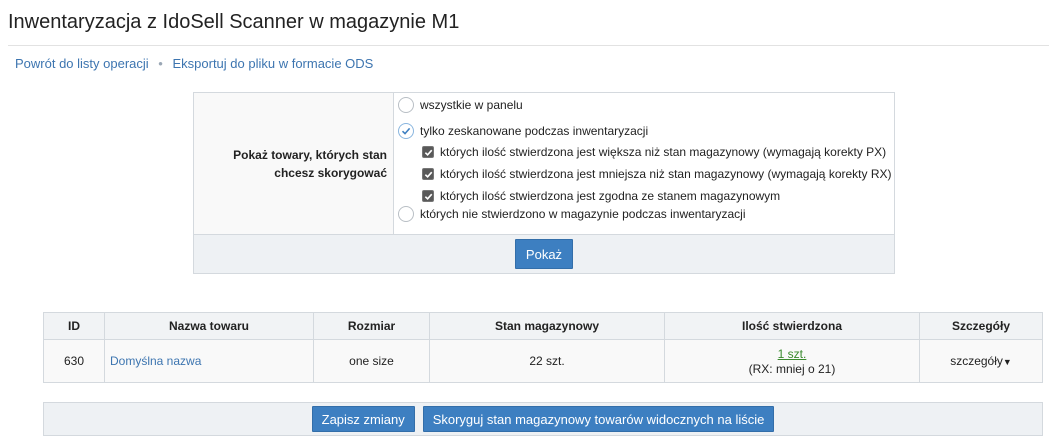 This screenshot has width=1049, height=448. Describe the element at coordinates (547, 361) in the screenshot. I see `cell-stock: 22 szt.` at that location.